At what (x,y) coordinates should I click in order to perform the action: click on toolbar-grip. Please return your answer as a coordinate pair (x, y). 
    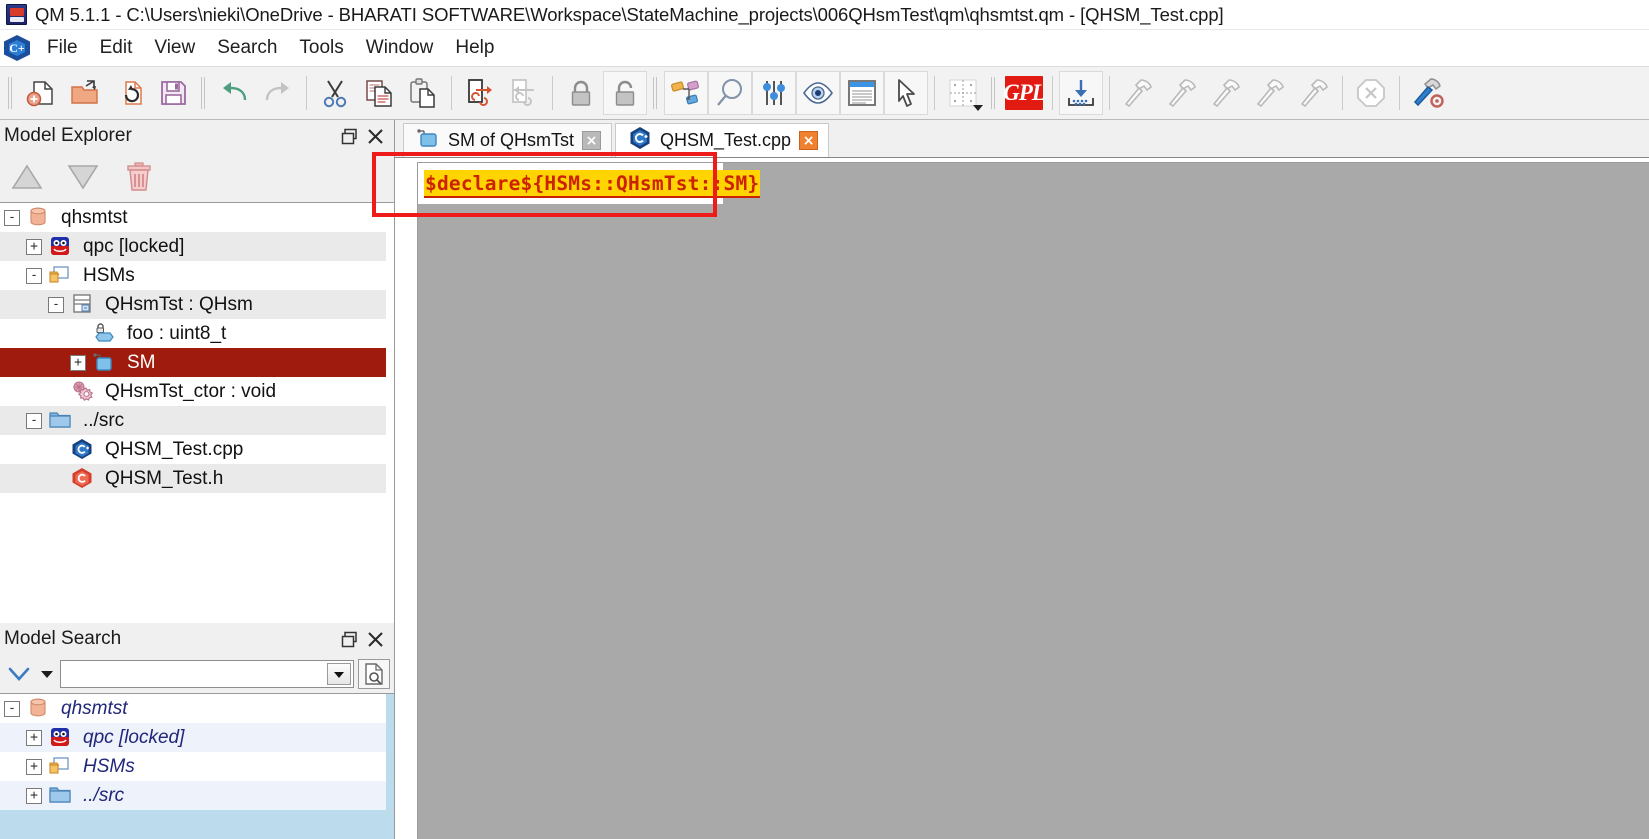
    Looking at the image, I should click on (10, 93).